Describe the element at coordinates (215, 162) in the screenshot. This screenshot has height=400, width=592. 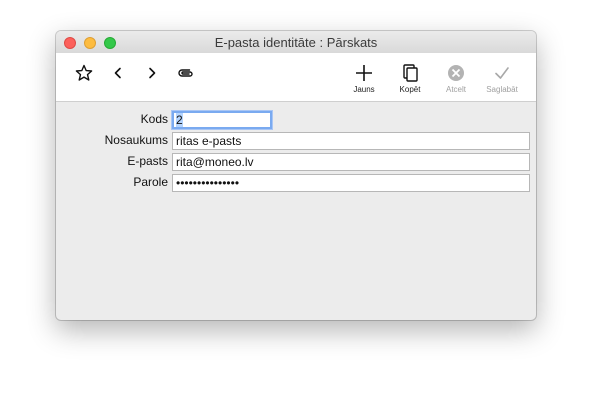
I see `epasts-value: rita@moneo.lv` at that location.